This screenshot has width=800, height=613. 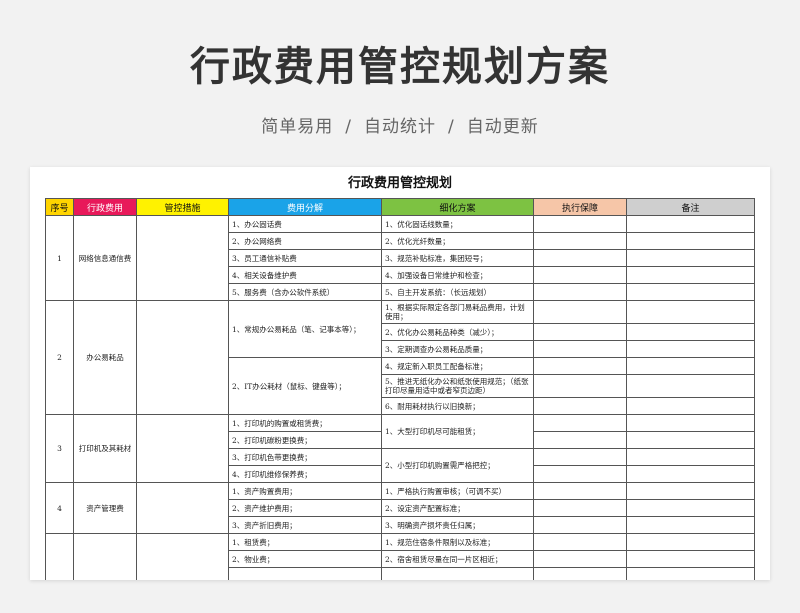 What do you see at coordinates (457, 465) in the screenshot?
I see `plan-cell: 2、小型打印机购置需严格把控；` at bounding box center [457, 465].